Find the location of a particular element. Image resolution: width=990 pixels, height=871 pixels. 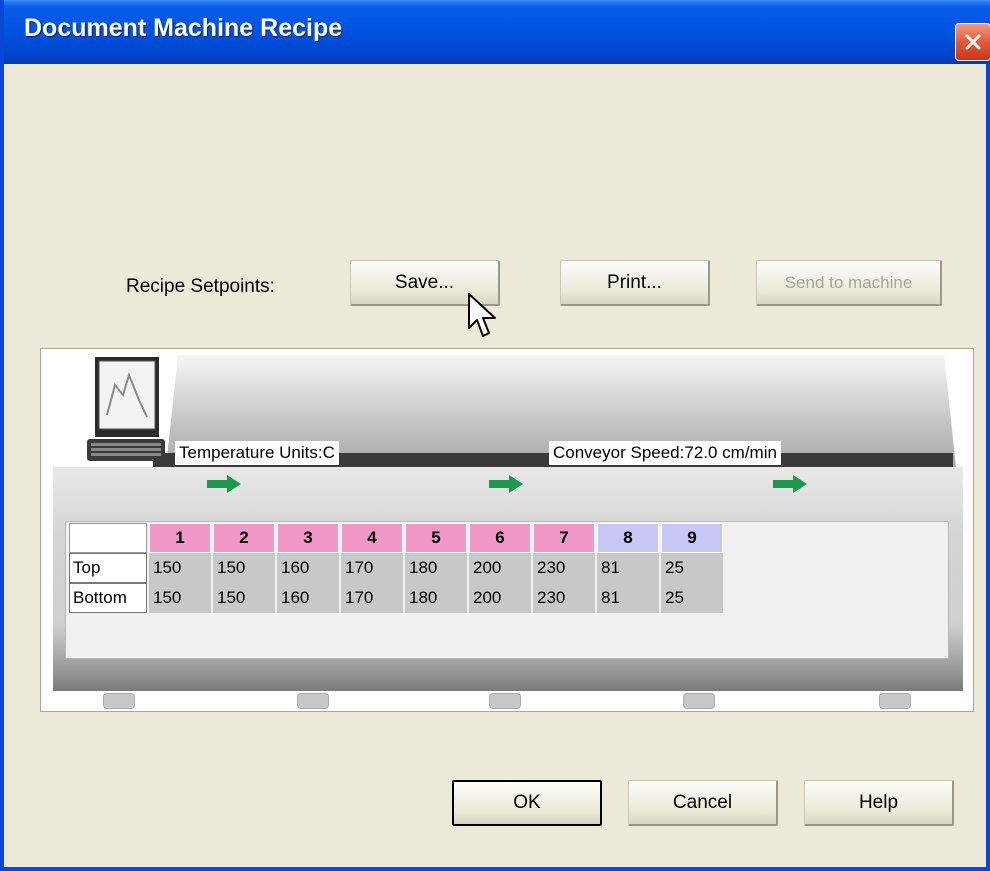

table-row: Top 150 150 160 170 180 200 230 81 25 is located at coordinates (396, 568).